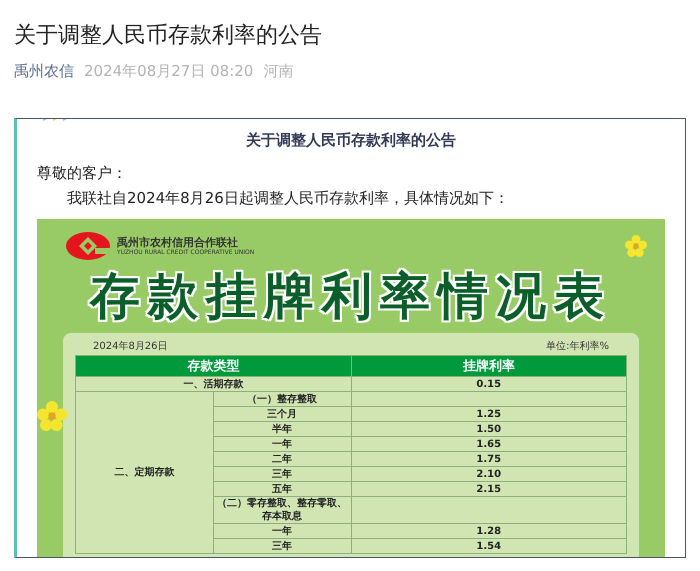 The height and width of the screenshot is (571, 700). Describe the element at coordinates (130, 347) in the screenshot. I see `table-date: 2024年8月26日` at that location.